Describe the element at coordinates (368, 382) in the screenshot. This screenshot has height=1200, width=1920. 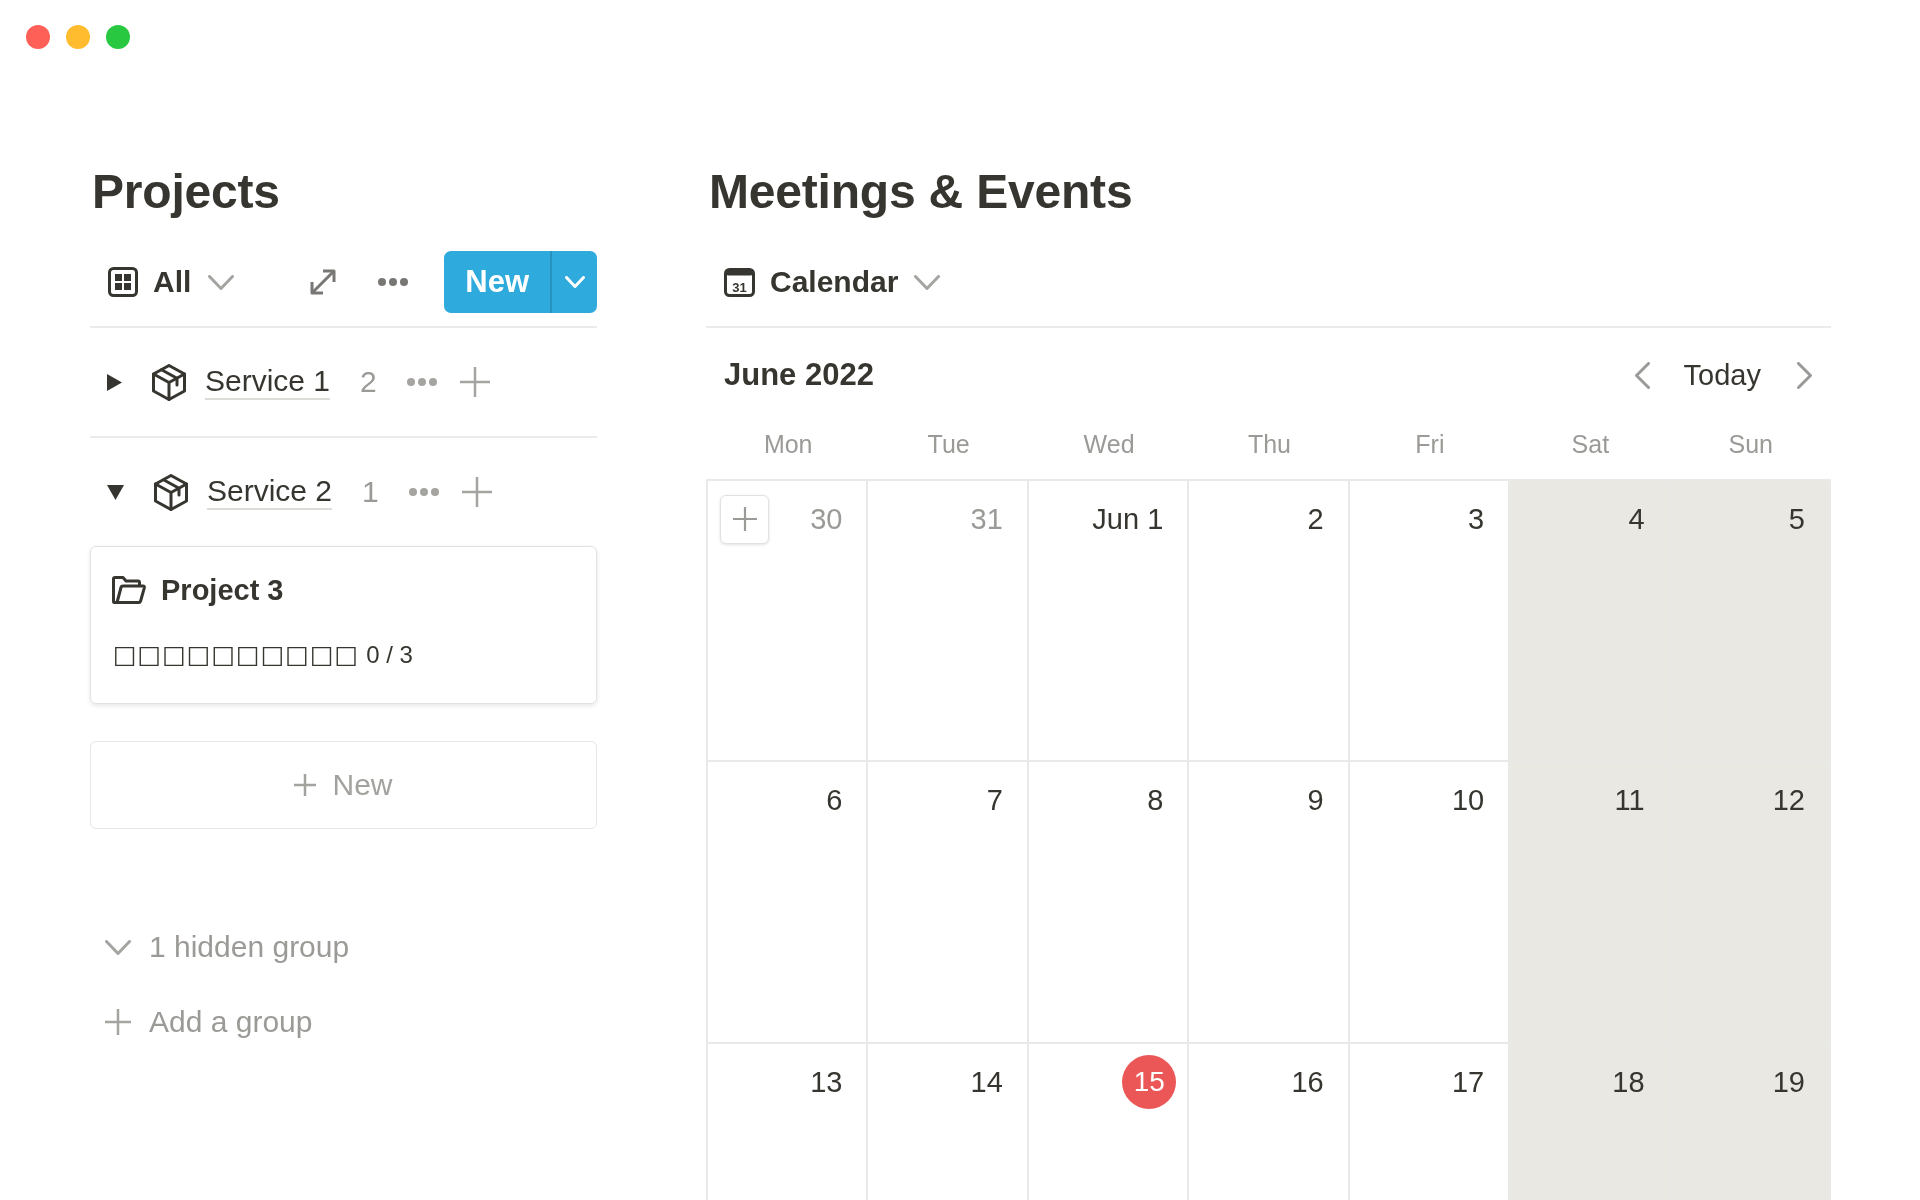
I see `group-count: 2` at that location.